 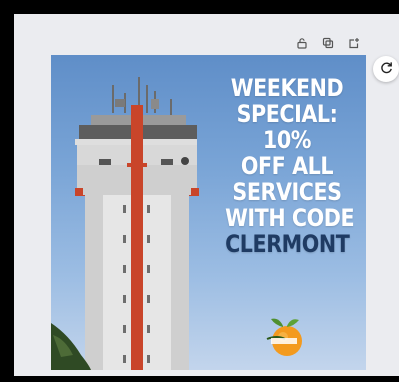 I want to click on duplicate-page-icon, so click(x=328, y=43).